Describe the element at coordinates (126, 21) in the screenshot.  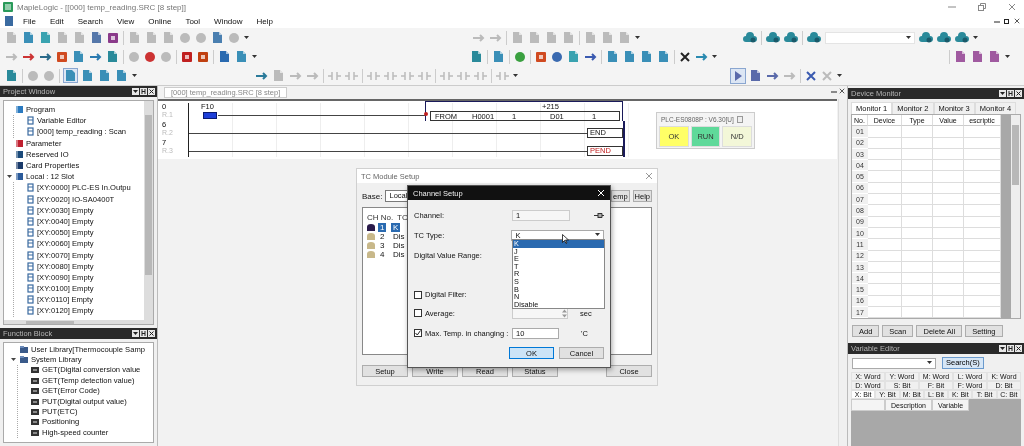
I see `menu-item: View` at that location.